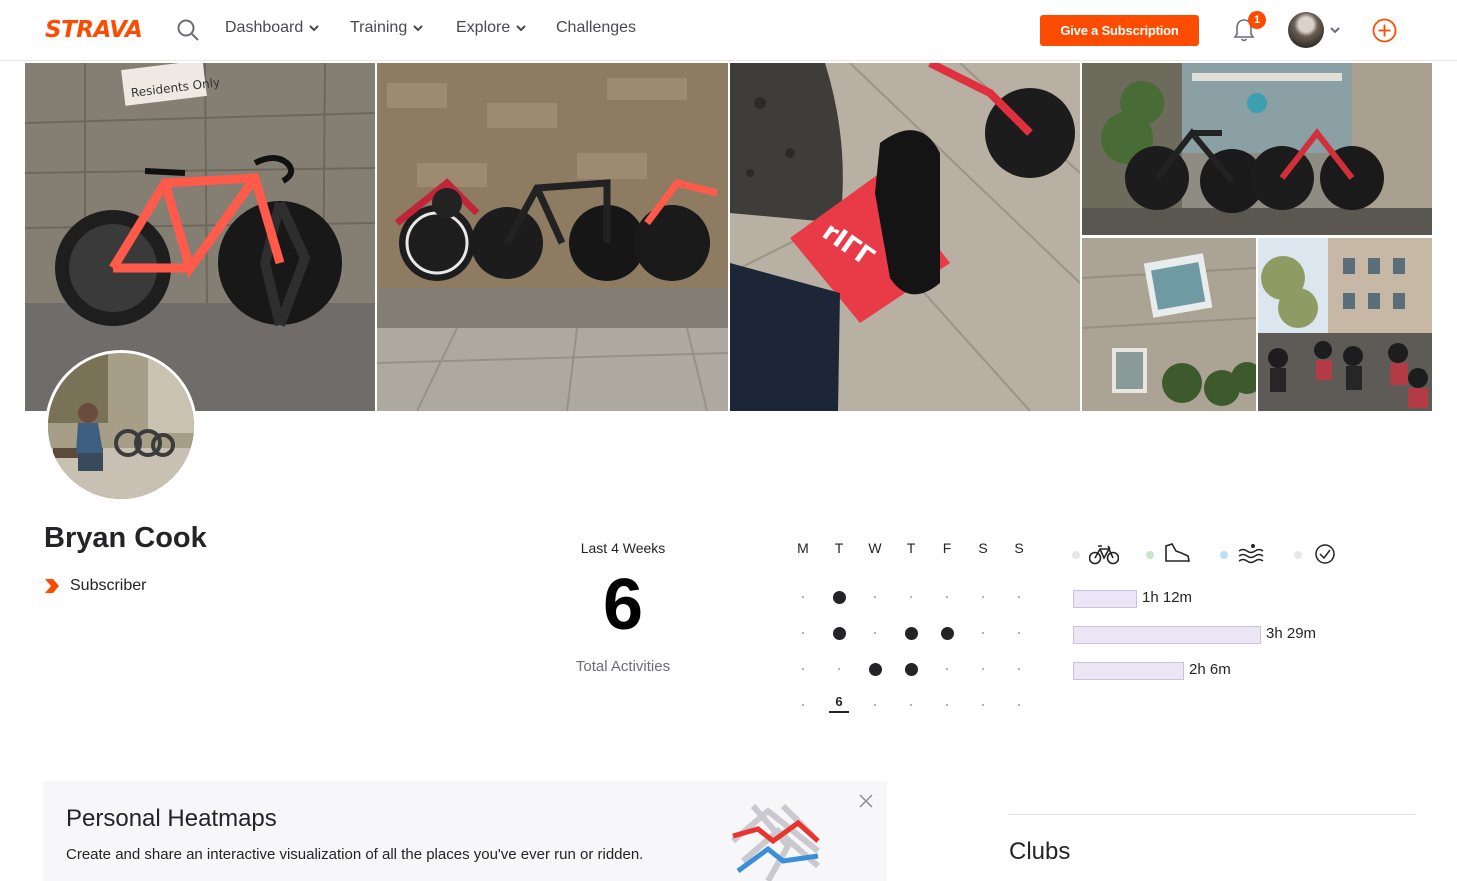 The width and height of the screenshot is (1457, 881). What do you see at coordinates (94, 30) in the screenshot?
I see `strava-logo: STRAVA` at bounding box center [94, 30].